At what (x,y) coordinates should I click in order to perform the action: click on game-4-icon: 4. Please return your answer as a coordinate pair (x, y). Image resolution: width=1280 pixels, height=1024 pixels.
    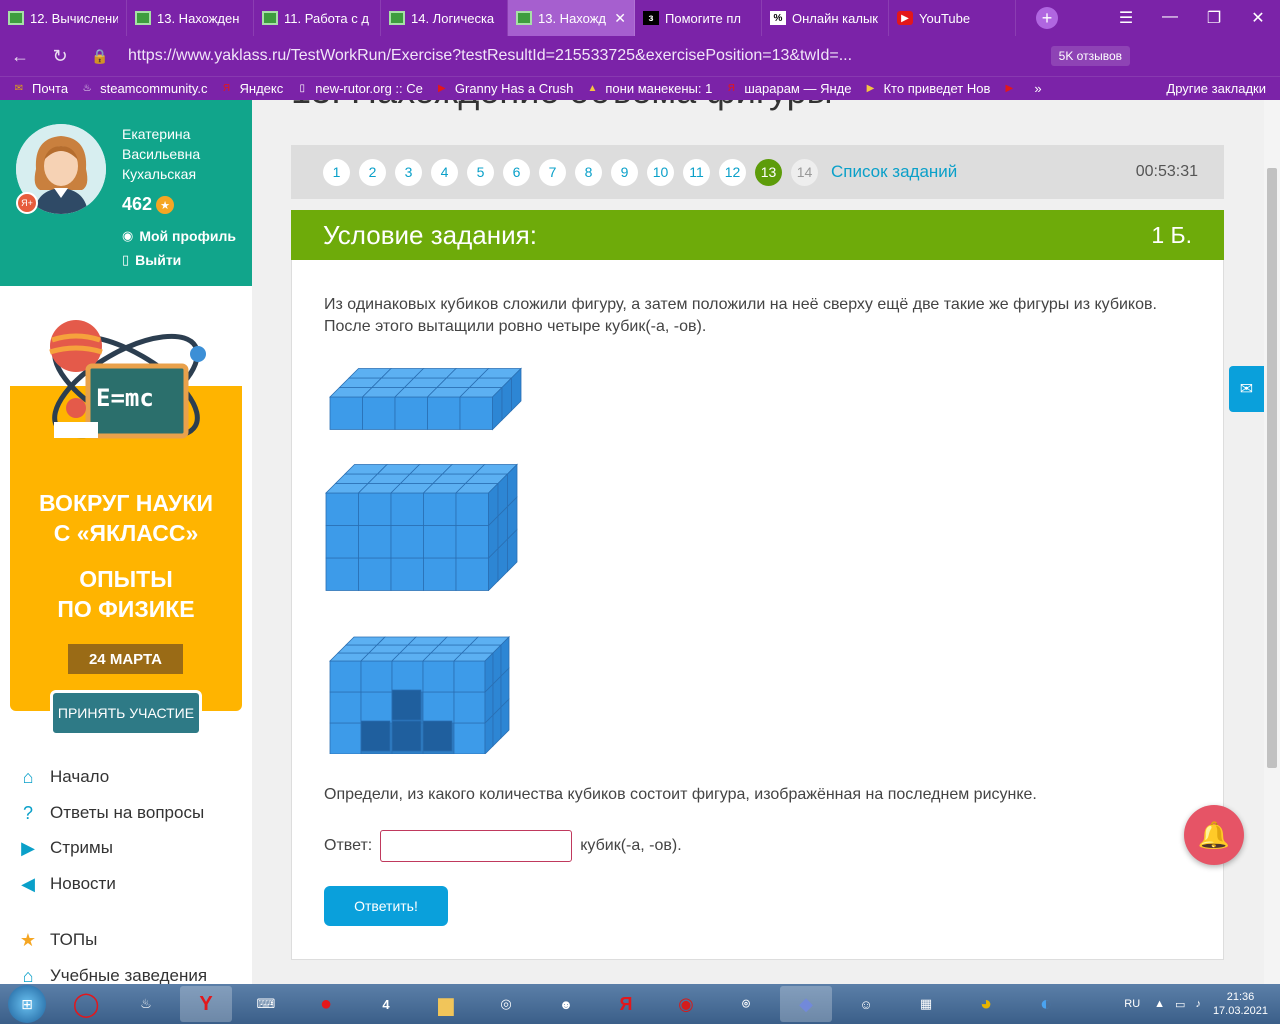
    Looking at the image, I should click on (386, 1004).